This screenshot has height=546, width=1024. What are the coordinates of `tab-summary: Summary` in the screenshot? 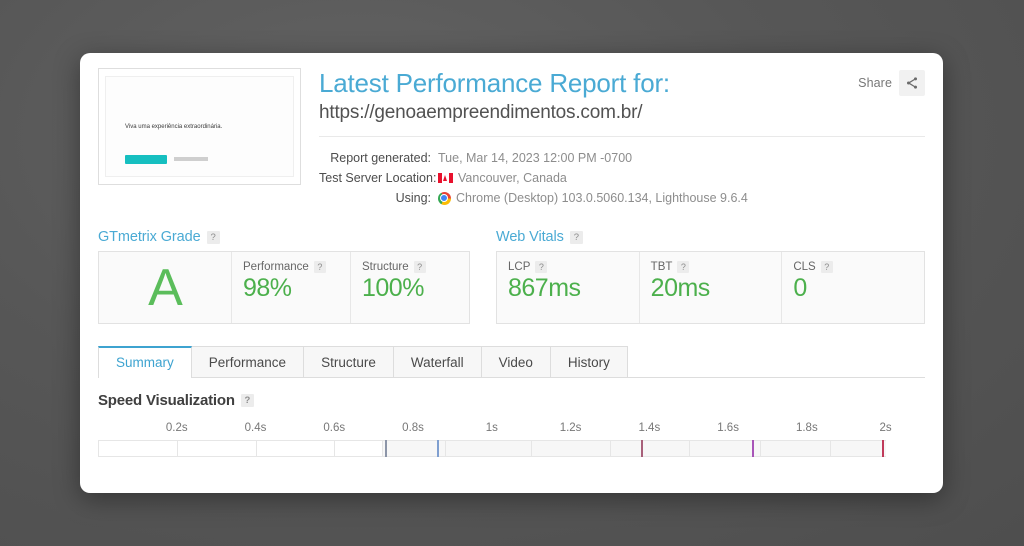 It's located at (145, 362).